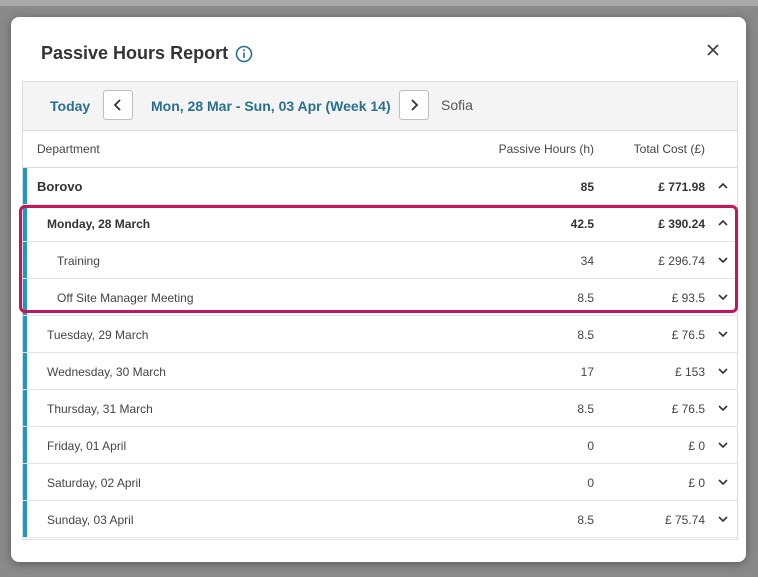 The height and width of the screenshot is (577, 758). I want to click on previous-week-button, so click(118, 105).